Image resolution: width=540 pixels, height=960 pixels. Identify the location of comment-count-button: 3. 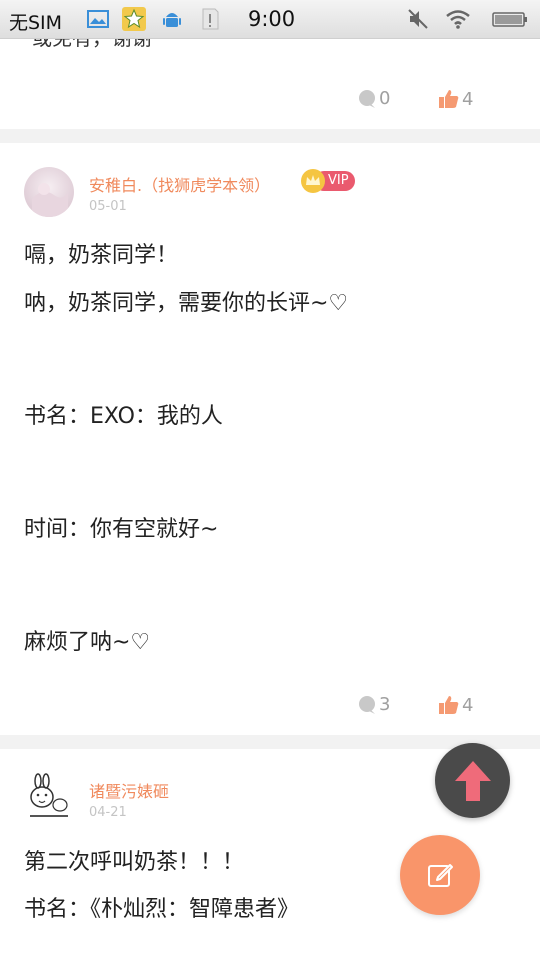
(373, 704).